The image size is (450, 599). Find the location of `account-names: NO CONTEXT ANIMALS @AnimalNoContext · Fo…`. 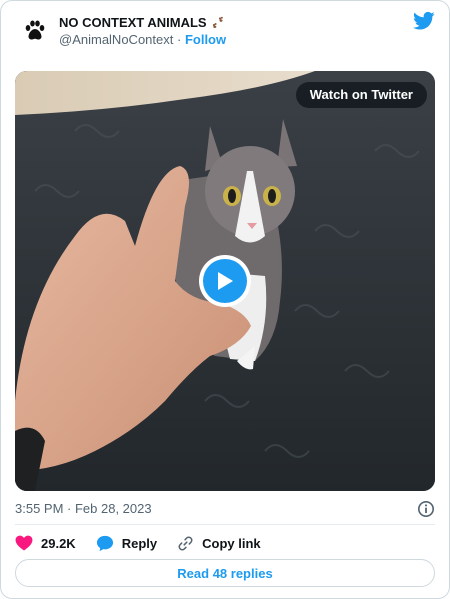

account-names: NO CONTEXT ANIMALS @AnimalNoContext · Fo… is located at coordinates (142, 31).